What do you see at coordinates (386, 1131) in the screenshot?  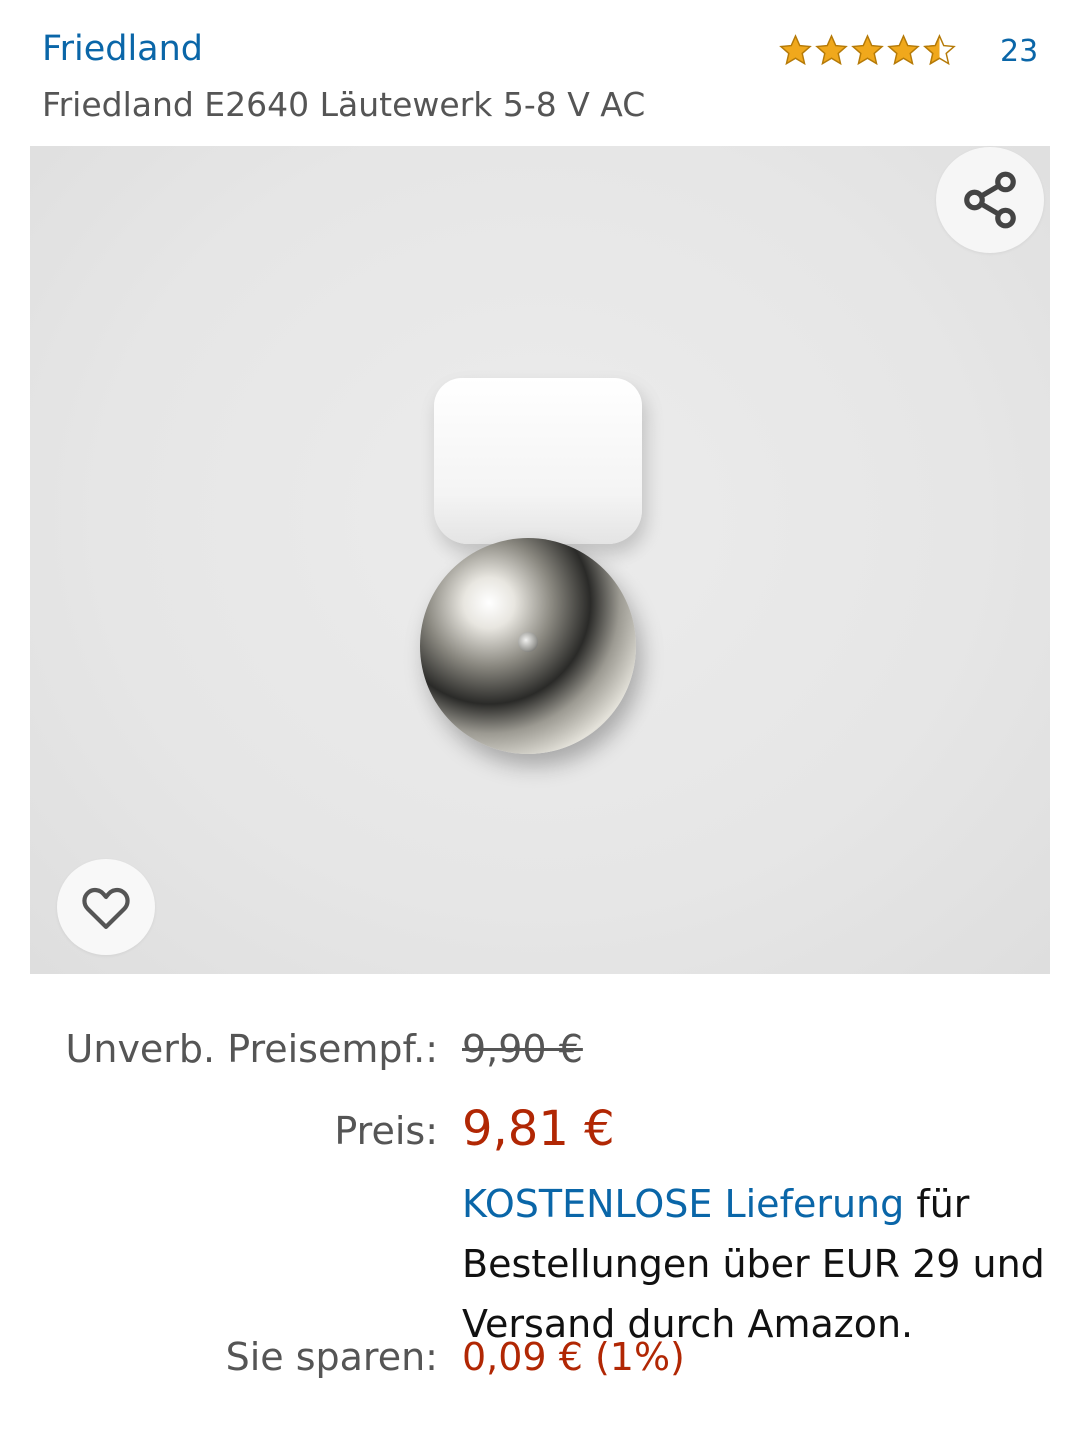 I see `price-label: Preis:` at bounding box center [386, 1131].